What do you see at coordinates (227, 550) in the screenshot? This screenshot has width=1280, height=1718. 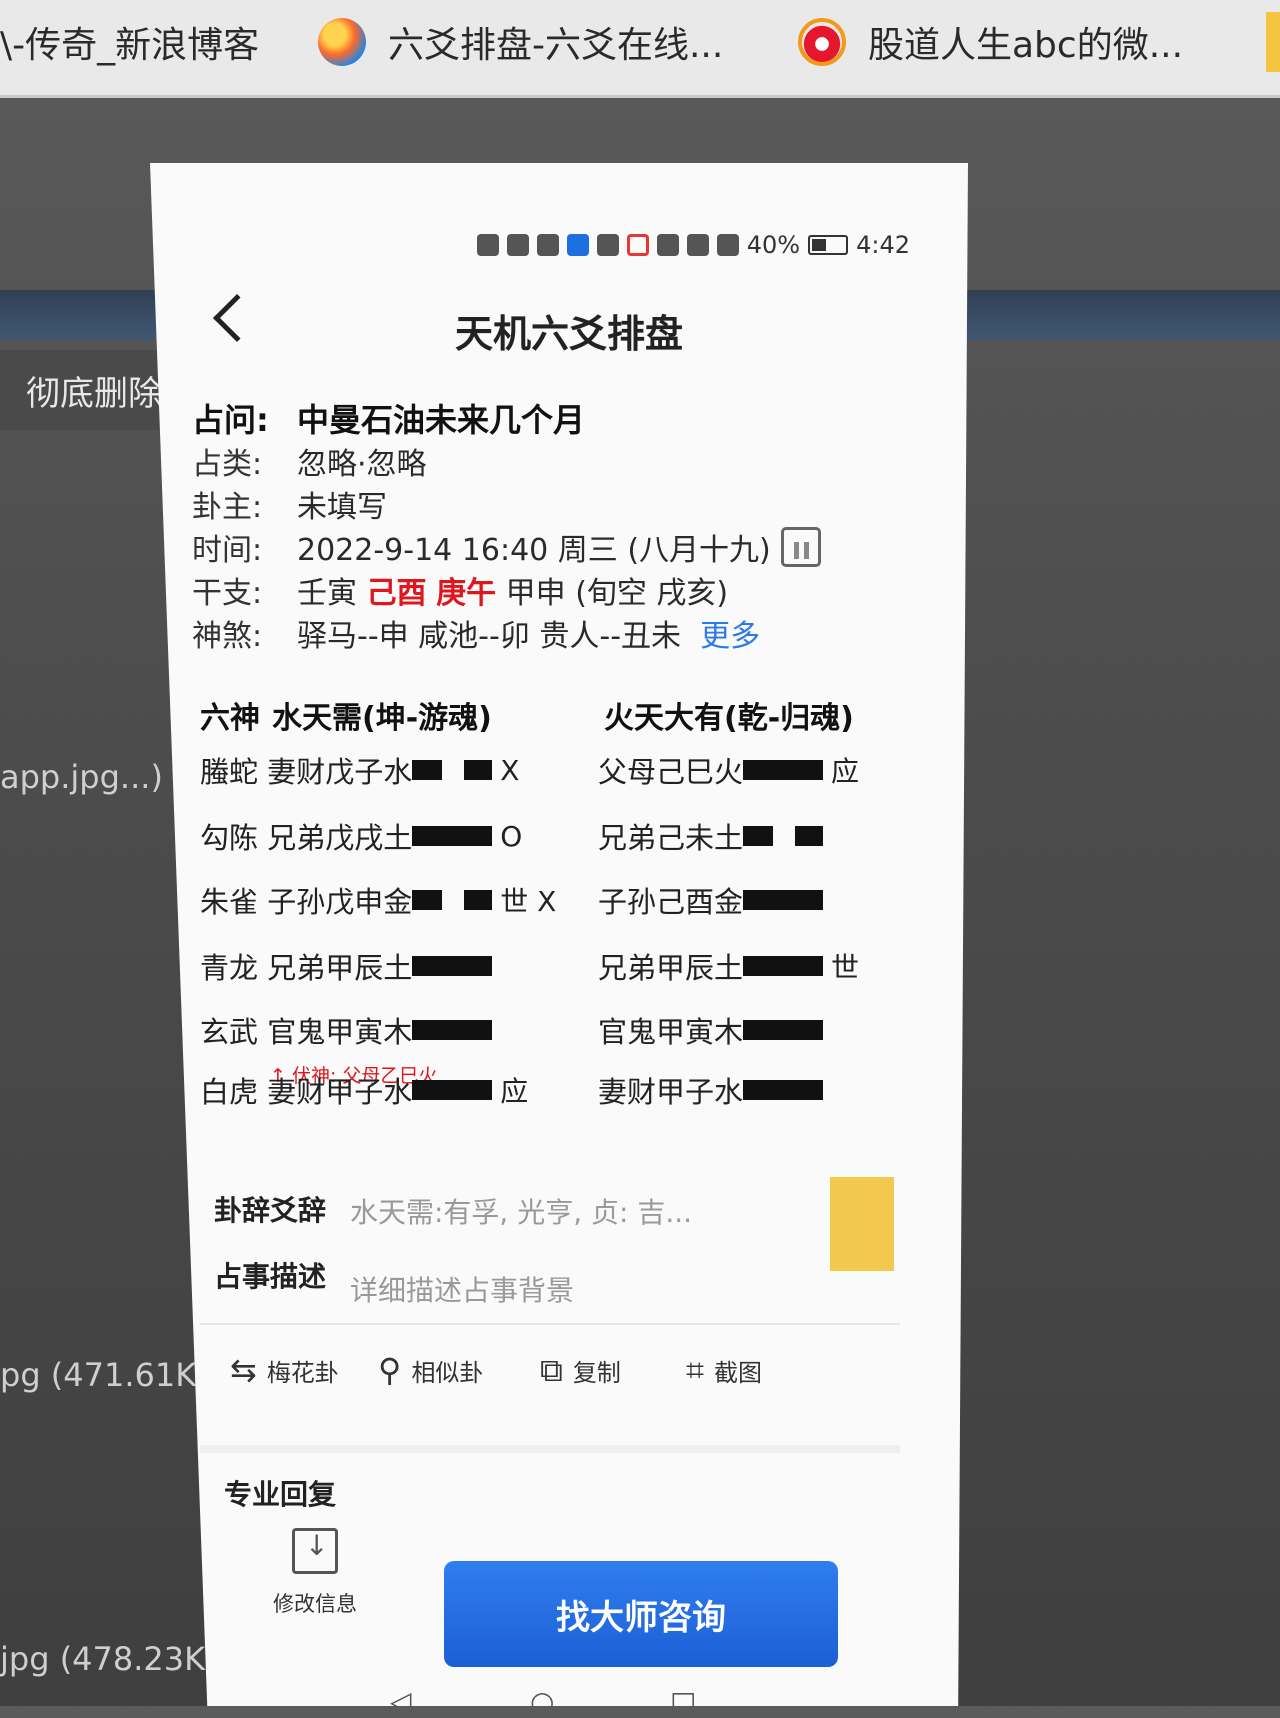 I see `time-label: 时间:` at bounding box center [227, 550].